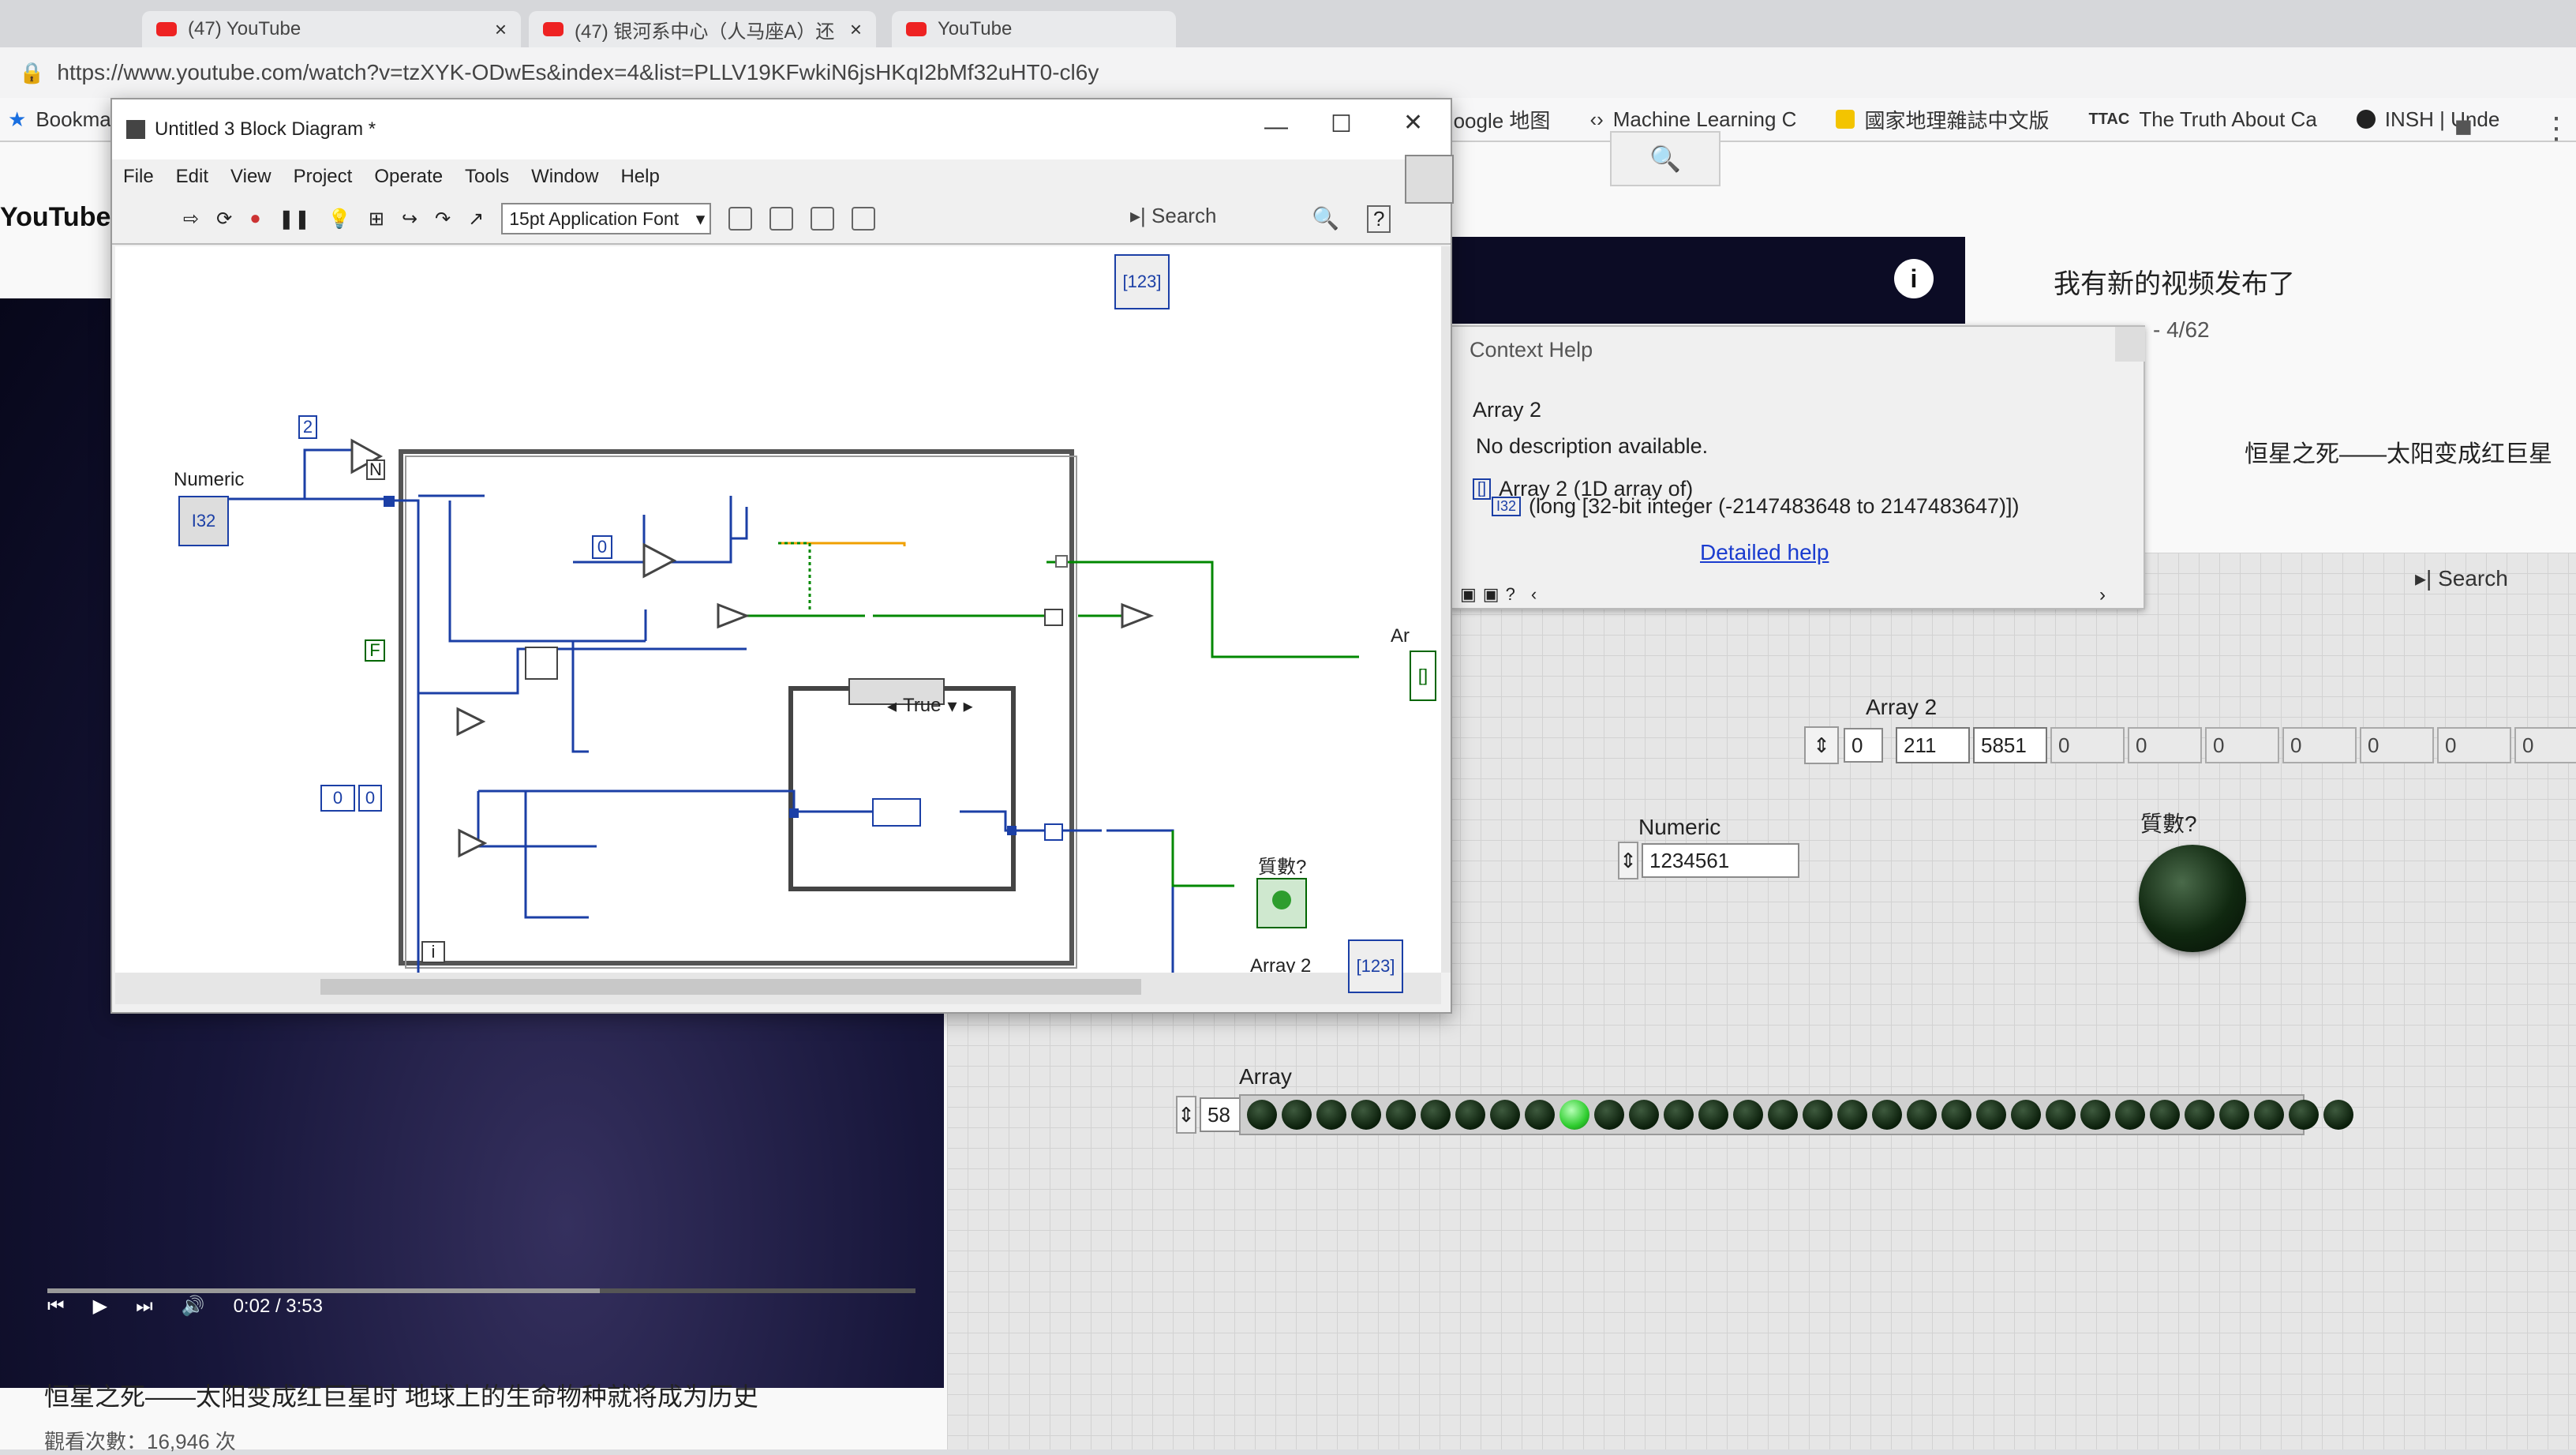 The image size is (2576, 1455). I want to click on numeric-terminal: I32, so click(203, 521).